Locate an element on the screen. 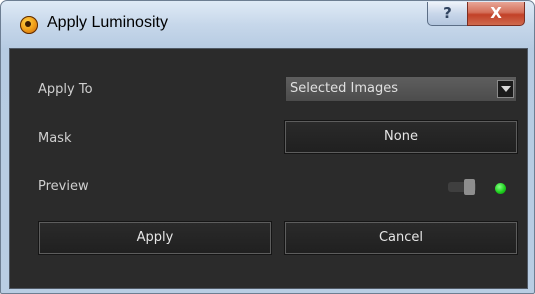 This screenshot has width=535, height=294. apply-button: Apply is located at coordinates (155, 238).